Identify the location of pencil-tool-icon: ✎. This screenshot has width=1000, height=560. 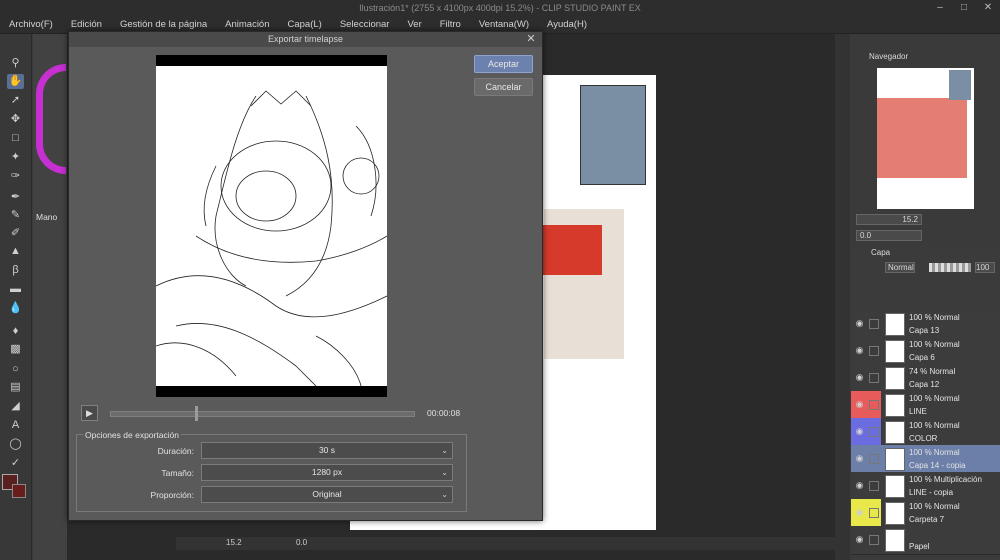
(15, 215).